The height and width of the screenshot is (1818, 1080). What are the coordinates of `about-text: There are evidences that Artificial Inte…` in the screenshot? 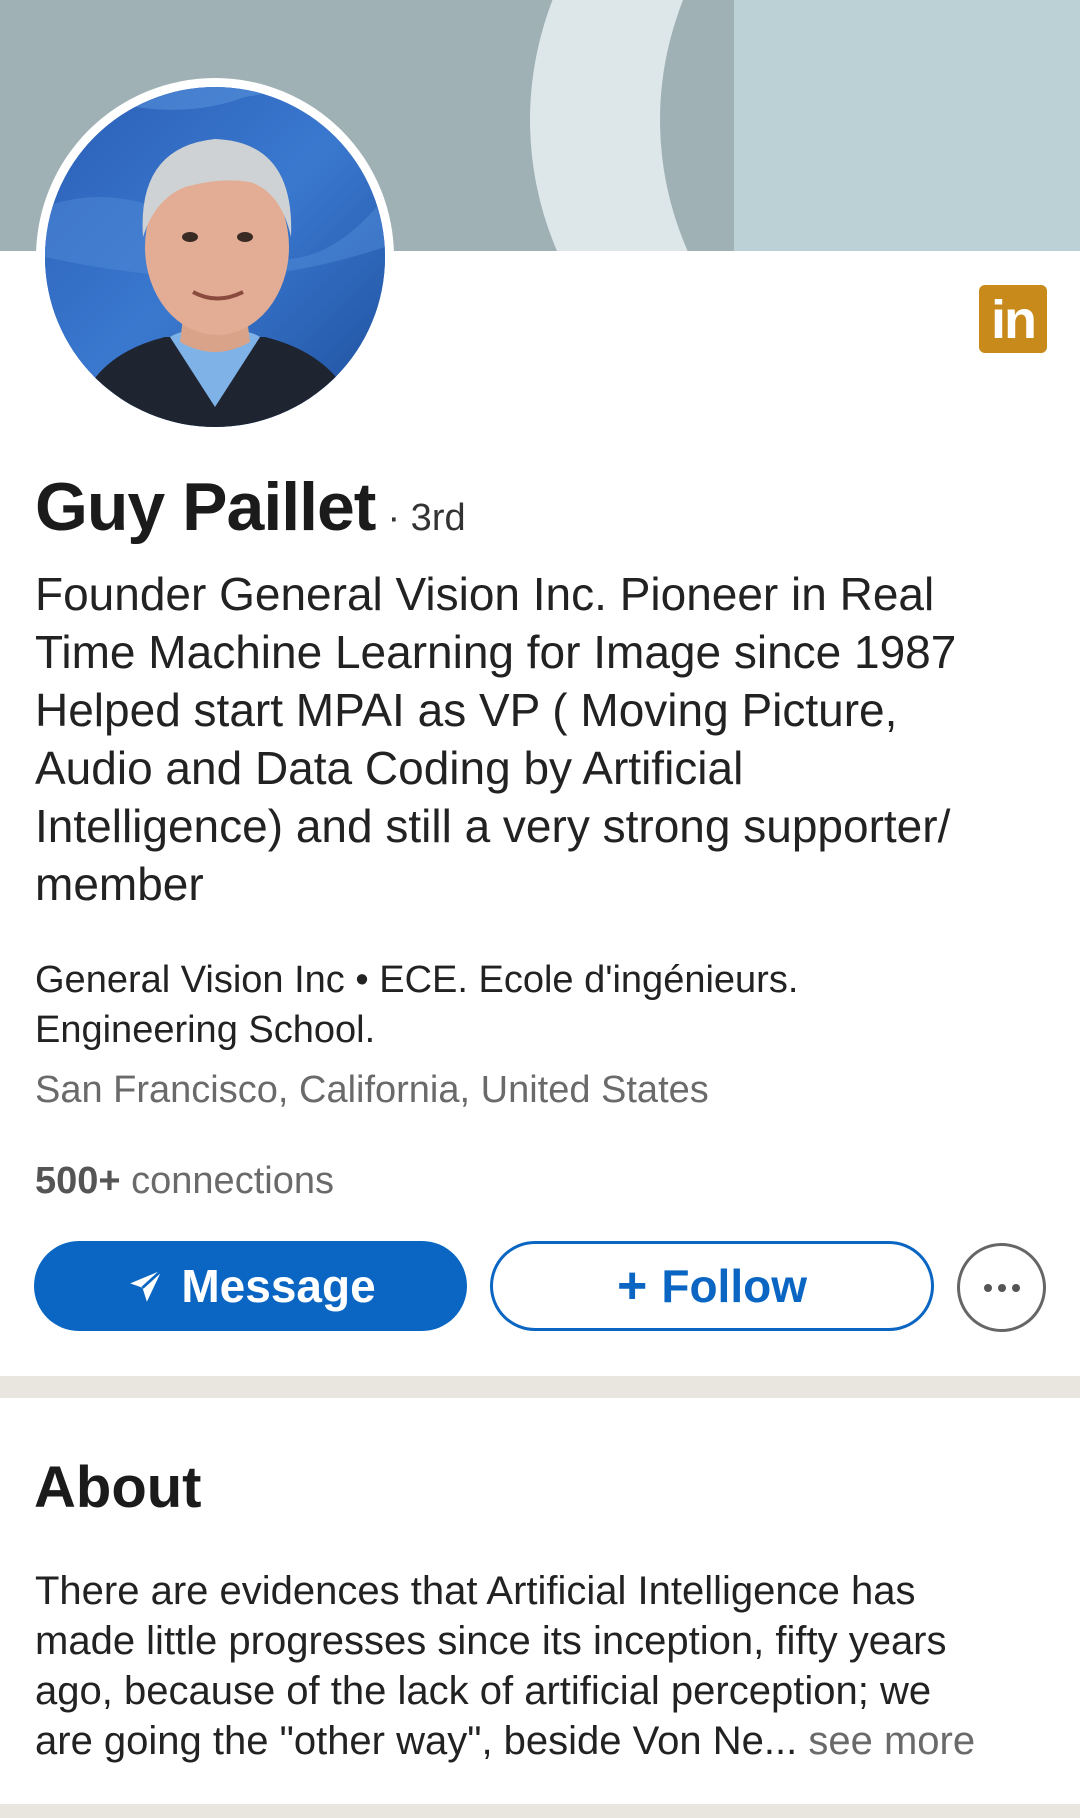 It's located at (545, 1666).